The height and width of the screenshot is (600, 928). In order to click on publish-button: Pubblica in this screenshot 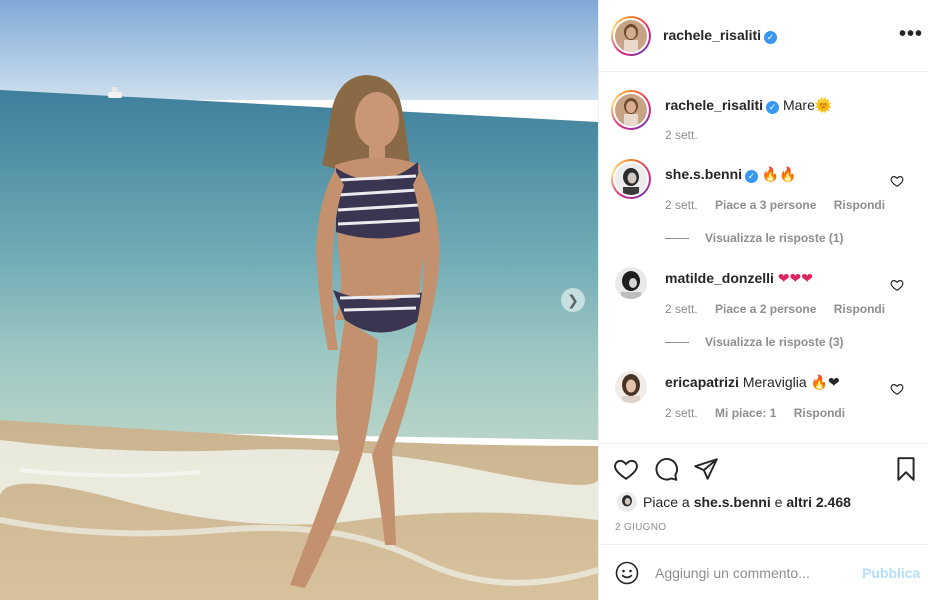, I will do `click(891, 573)`.